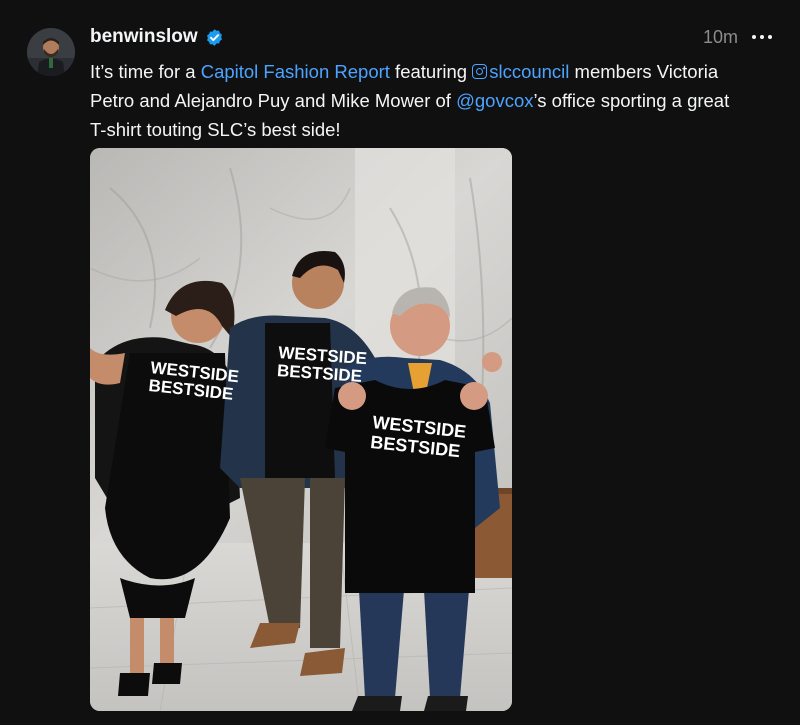 This screenshot has width=800, height=725. Describe the element at coordinates (431, 71) in the screenshot. I see `caption-text: featuring` at that location.